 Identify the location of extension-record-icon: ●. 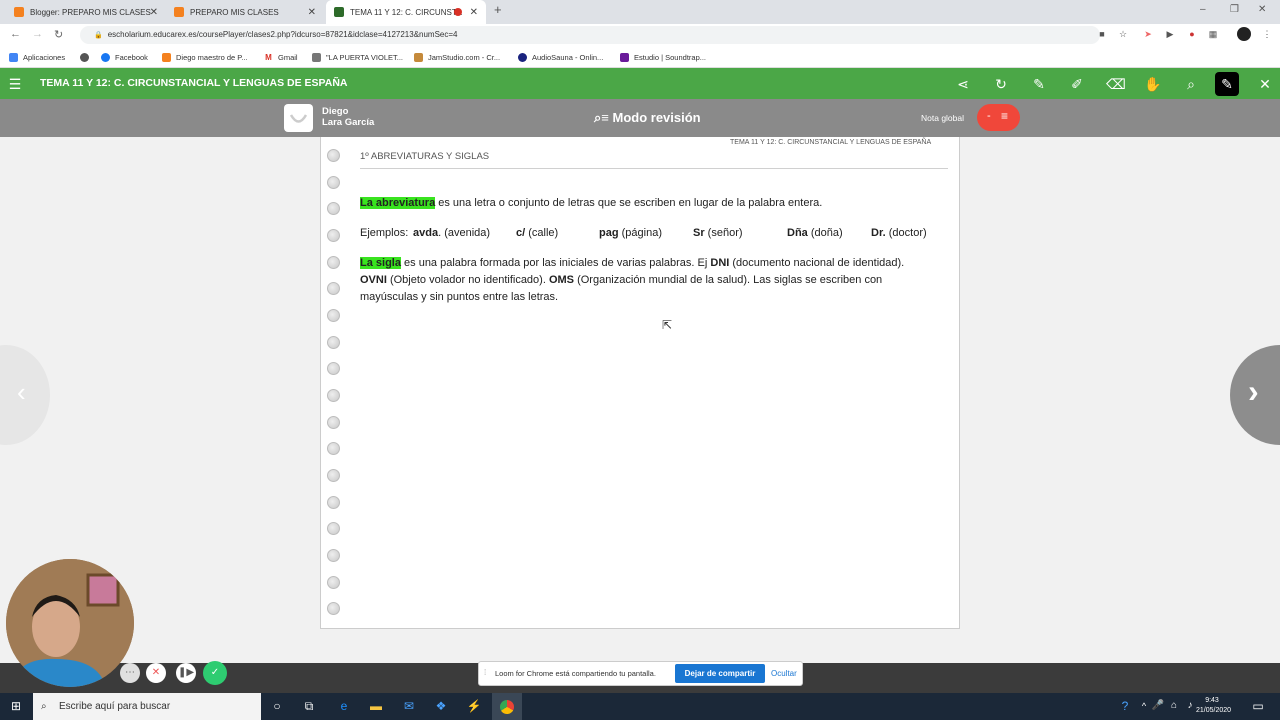
(1192, 34).